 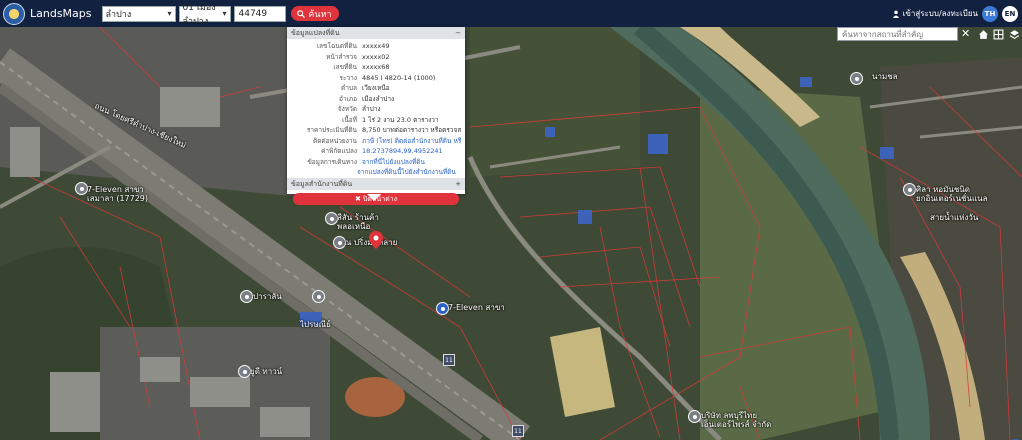 I want to click on home-icon, so click(x=983, y=34).